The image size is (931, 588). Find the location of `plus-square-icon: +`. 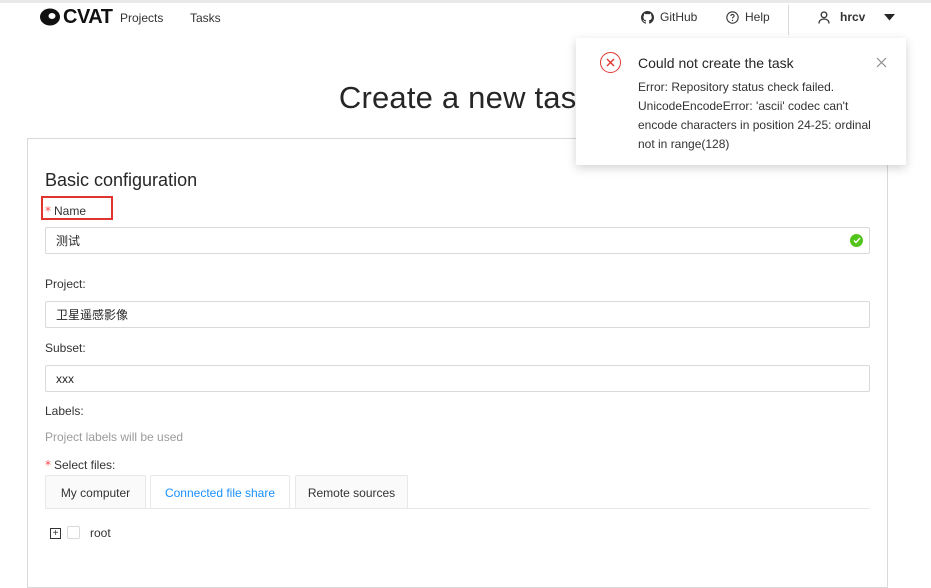

plus-square-icon: + is located at coordinates (55, 533).